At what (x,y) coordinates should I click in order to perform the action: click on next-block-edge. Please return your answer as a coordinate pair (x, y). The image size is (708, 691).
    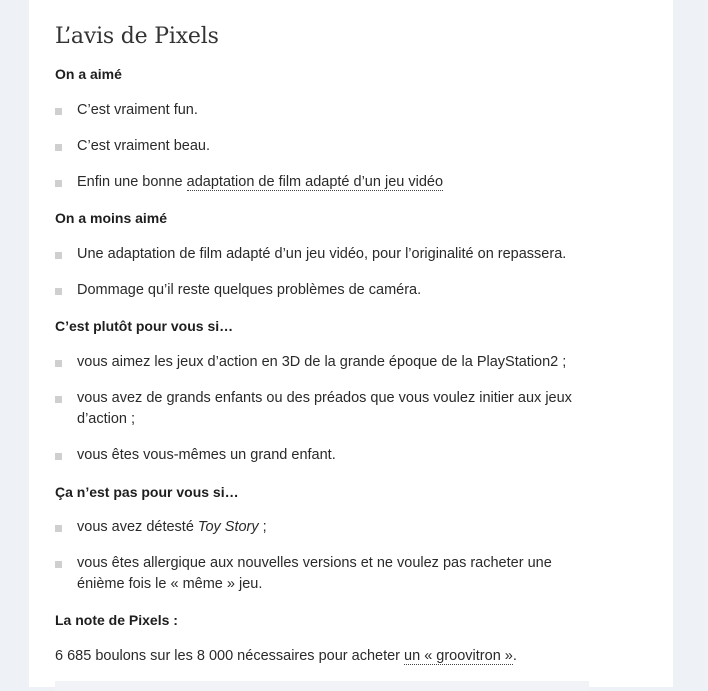
    Looking at the image, I should click on (322, 686).